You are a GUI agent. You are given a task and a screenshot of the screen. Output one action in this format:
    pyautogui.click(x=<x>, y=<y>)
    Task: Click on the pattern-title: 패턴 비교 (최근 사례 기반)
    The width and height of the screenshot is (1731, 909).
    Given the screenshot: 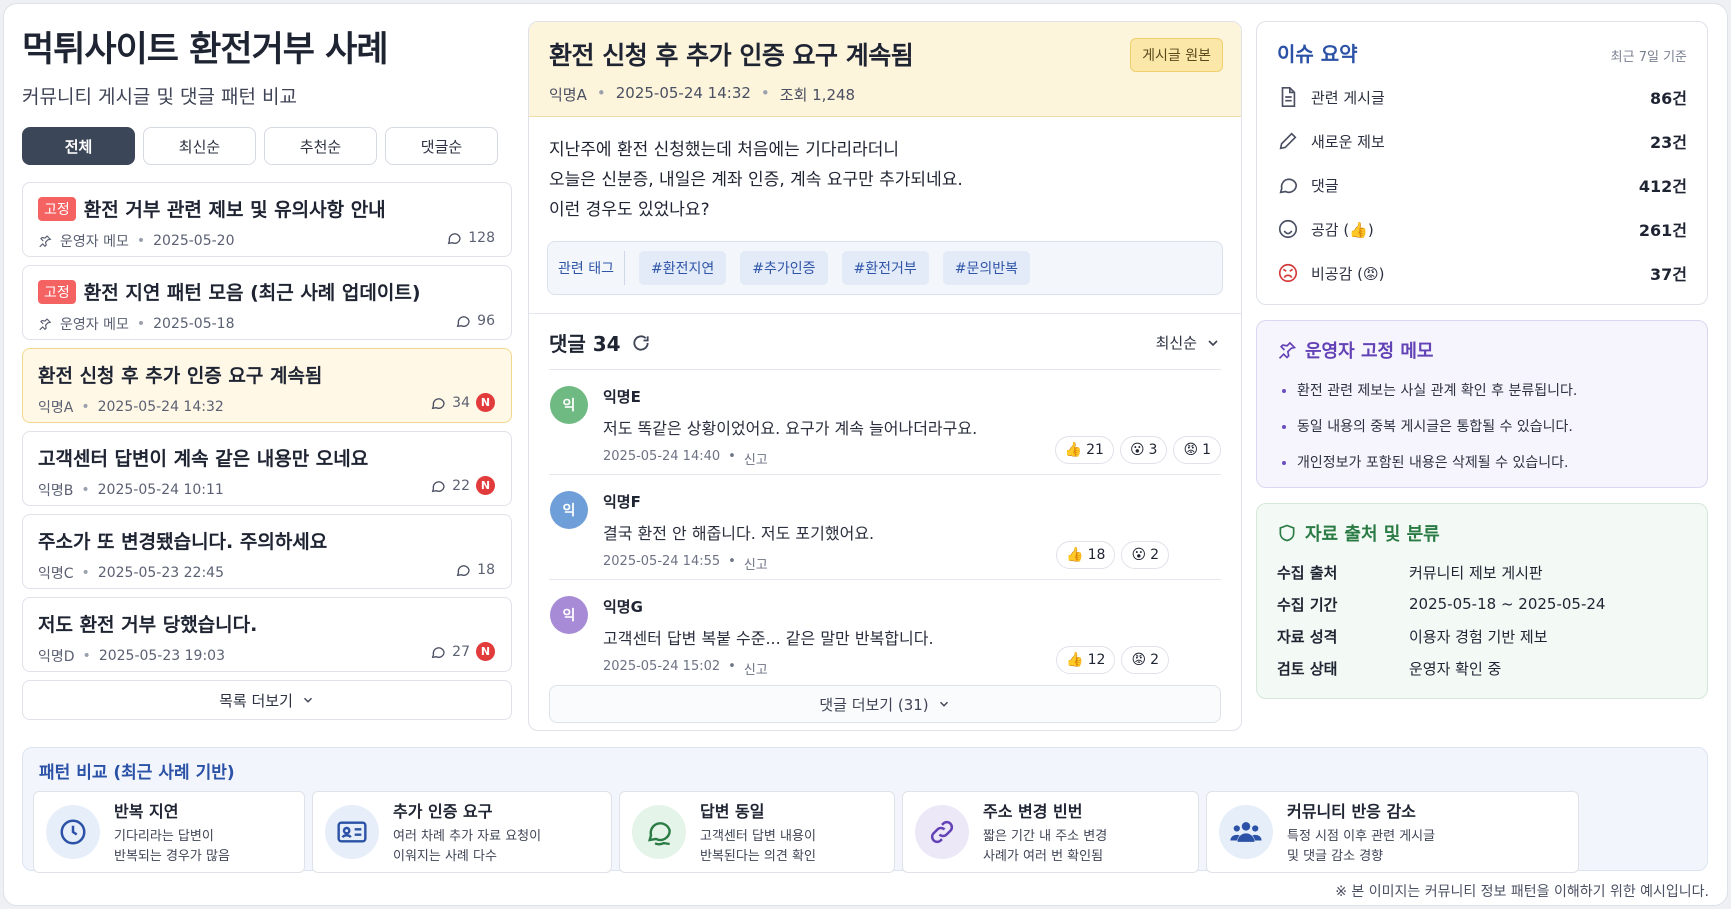 What is the action you would take?
    pyautogui.click(x=137, y=773)
    